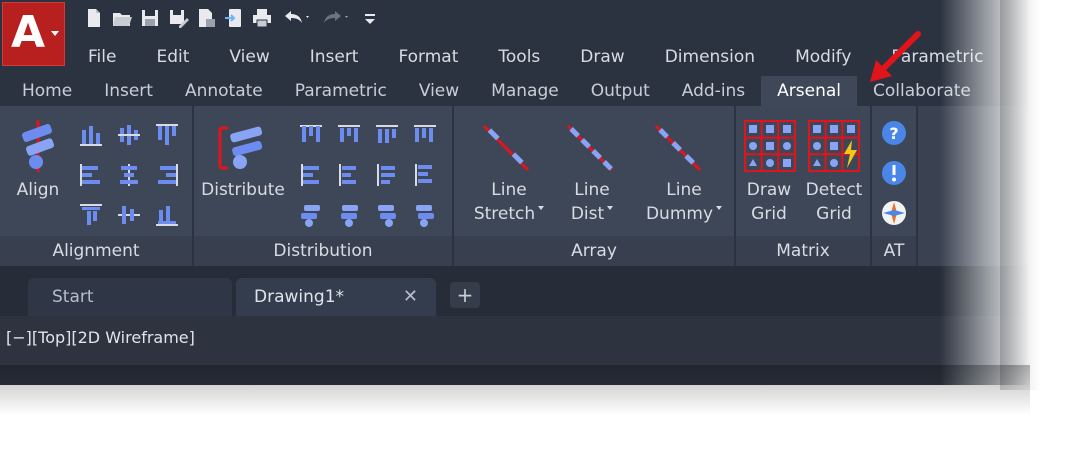 This screenshot has height=471, width=1080. What do you see at coordinates (128, 91) in the screenshot?
I see `tab-insert: Insert` at bounding box center [128, 91].